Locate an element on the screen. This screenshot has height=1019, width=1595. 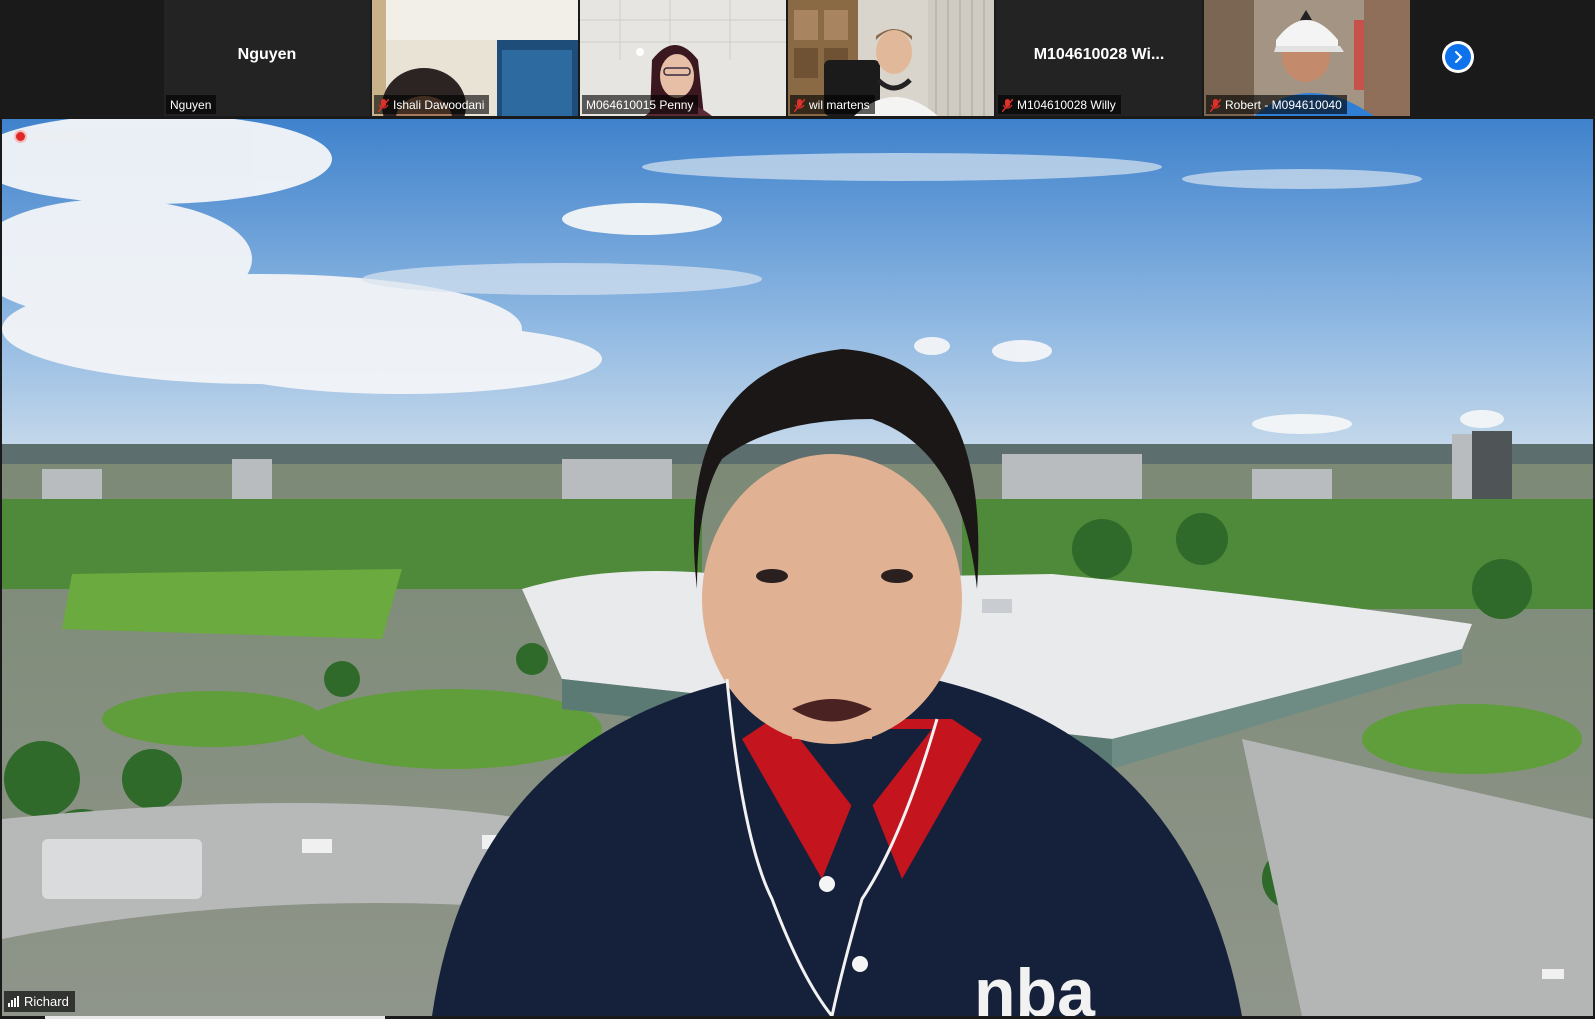
recording-dot-icon is located at coordinates (20, 136).